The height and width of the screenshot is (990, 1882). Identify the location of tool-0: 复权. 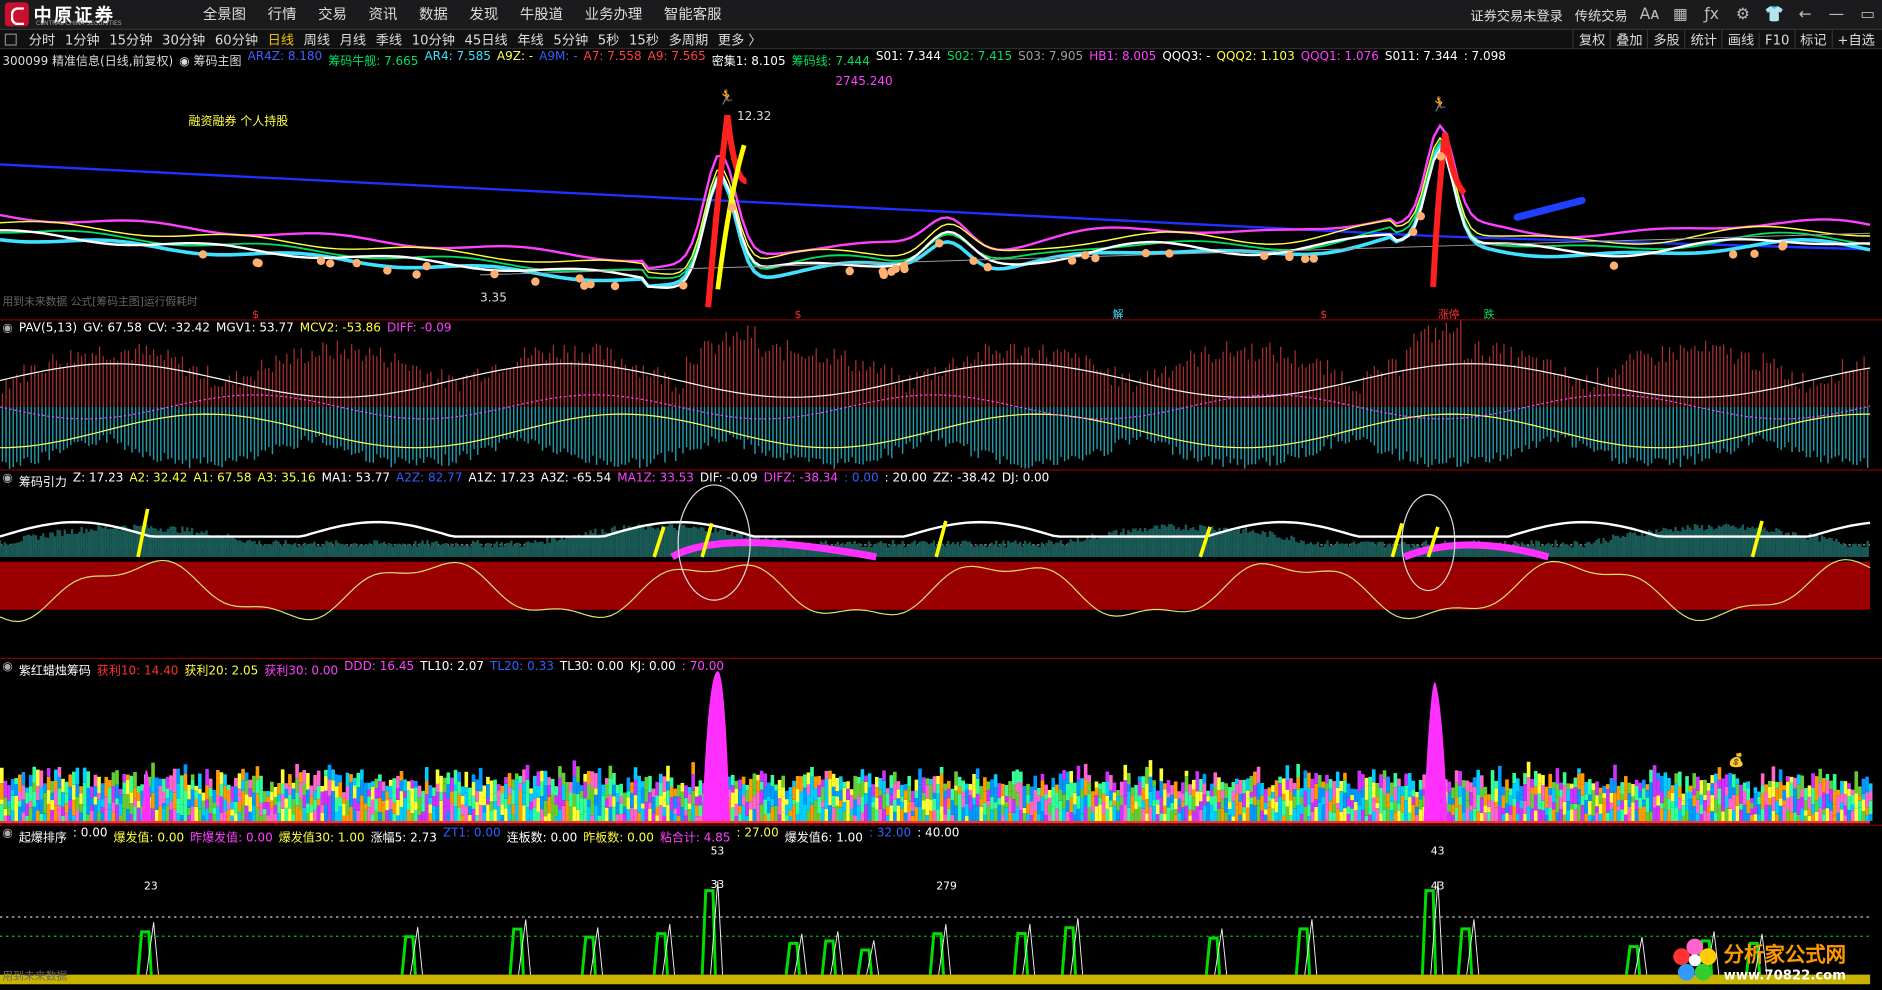
(1591, 40).